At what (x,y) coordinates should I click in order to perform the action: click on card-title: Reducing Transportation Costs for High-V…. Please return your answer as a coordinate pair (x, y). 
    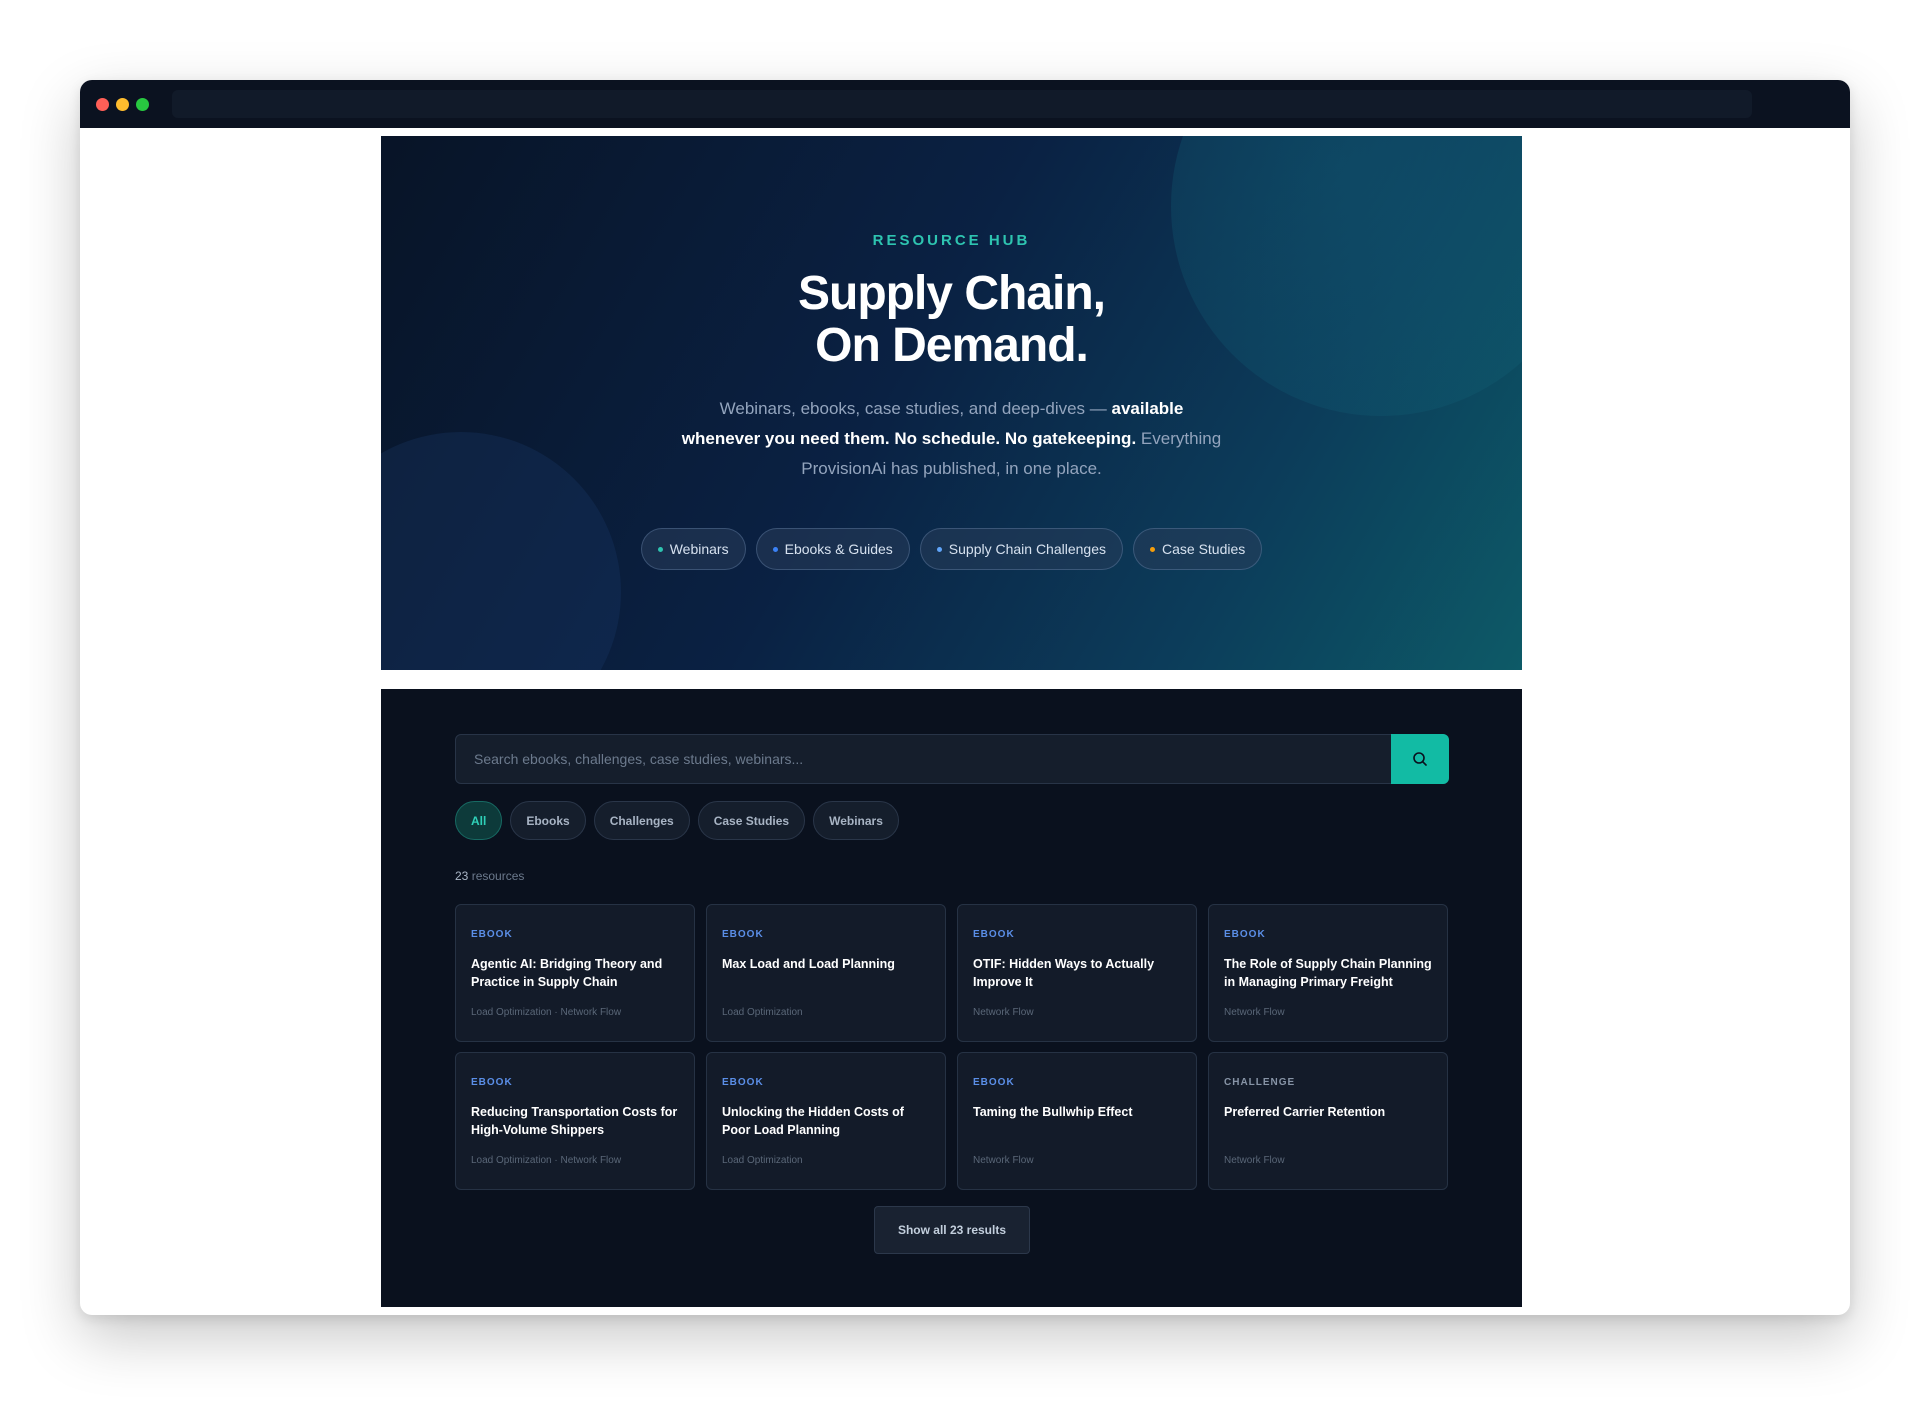
    Looking at the image, I should click on (574, 1121).